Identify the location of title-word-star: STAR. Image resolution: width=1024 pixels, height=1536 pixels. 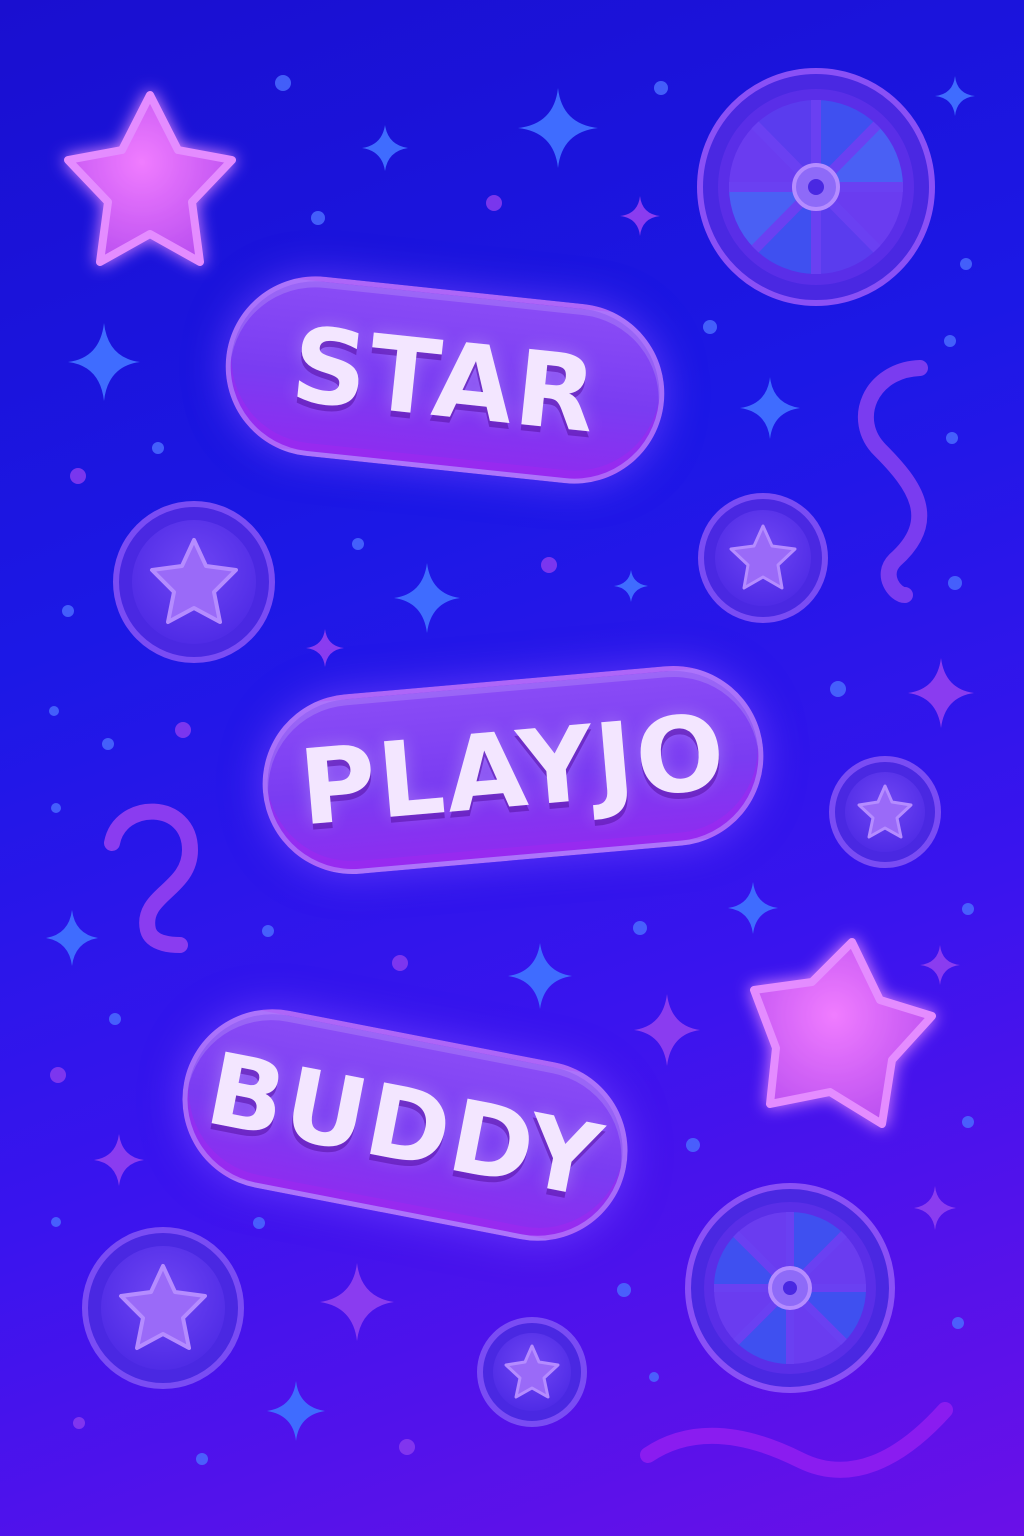
(445, 380).